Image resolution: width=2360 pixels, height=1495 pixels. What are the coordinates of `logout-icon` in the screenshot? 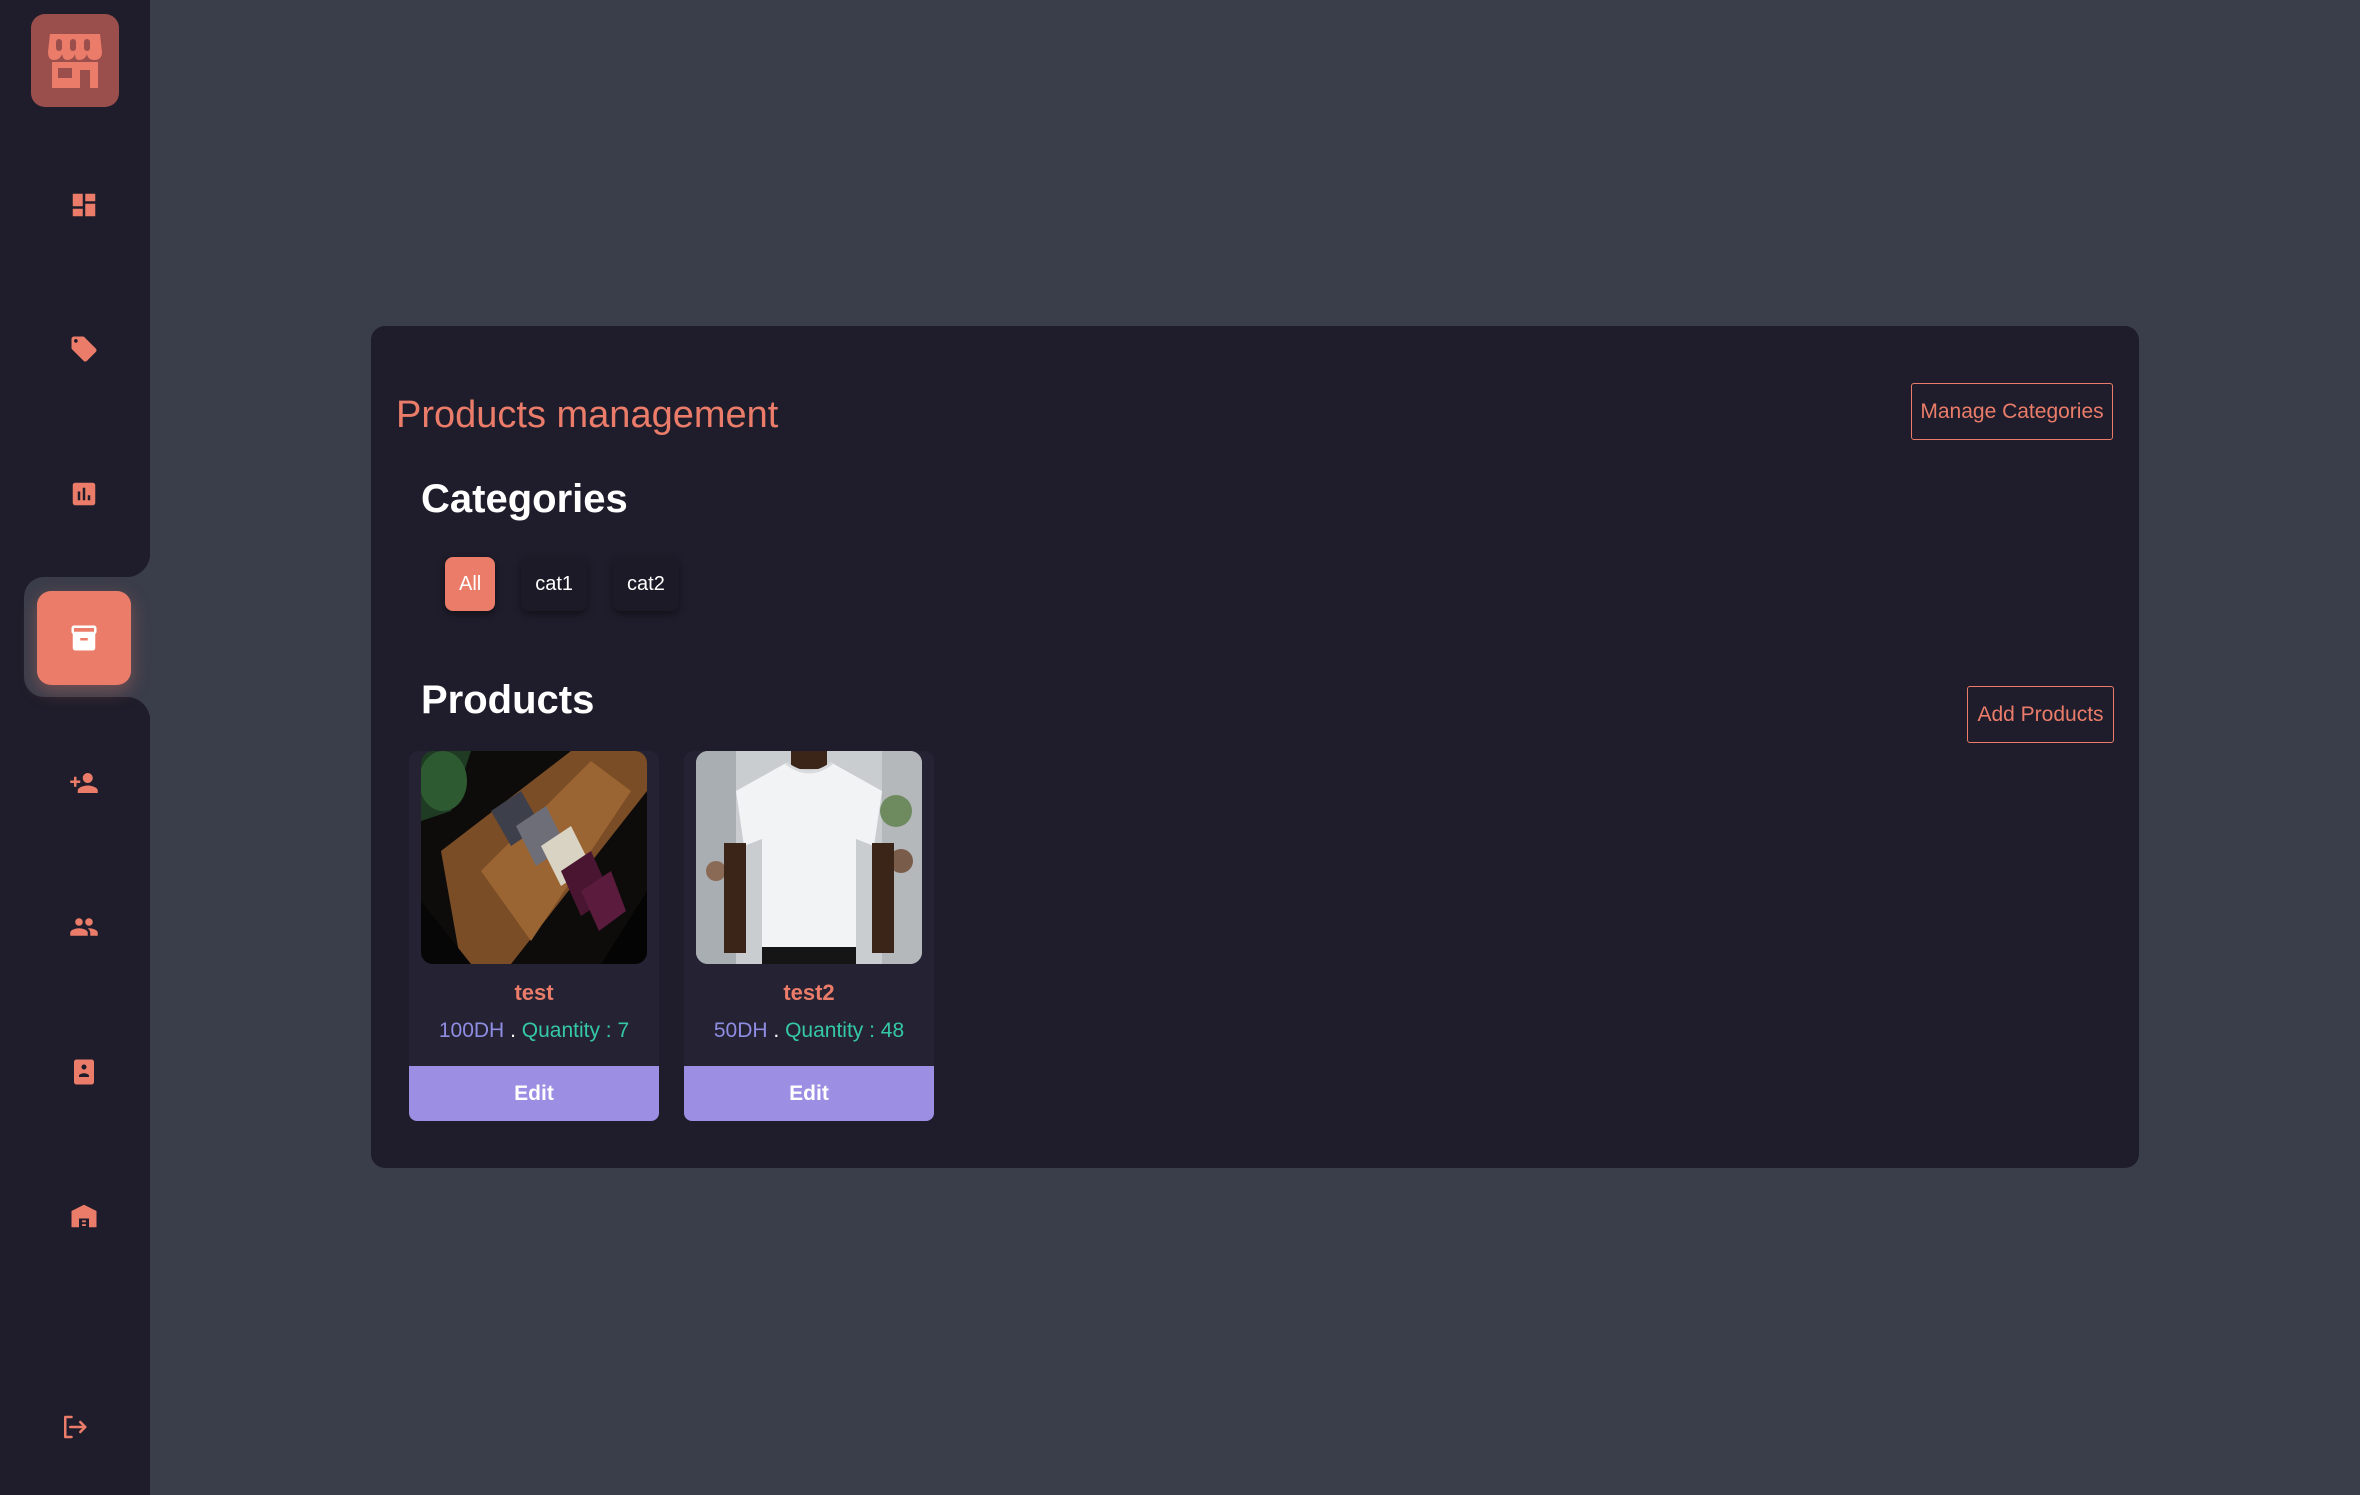 It's located at (75, 1427).